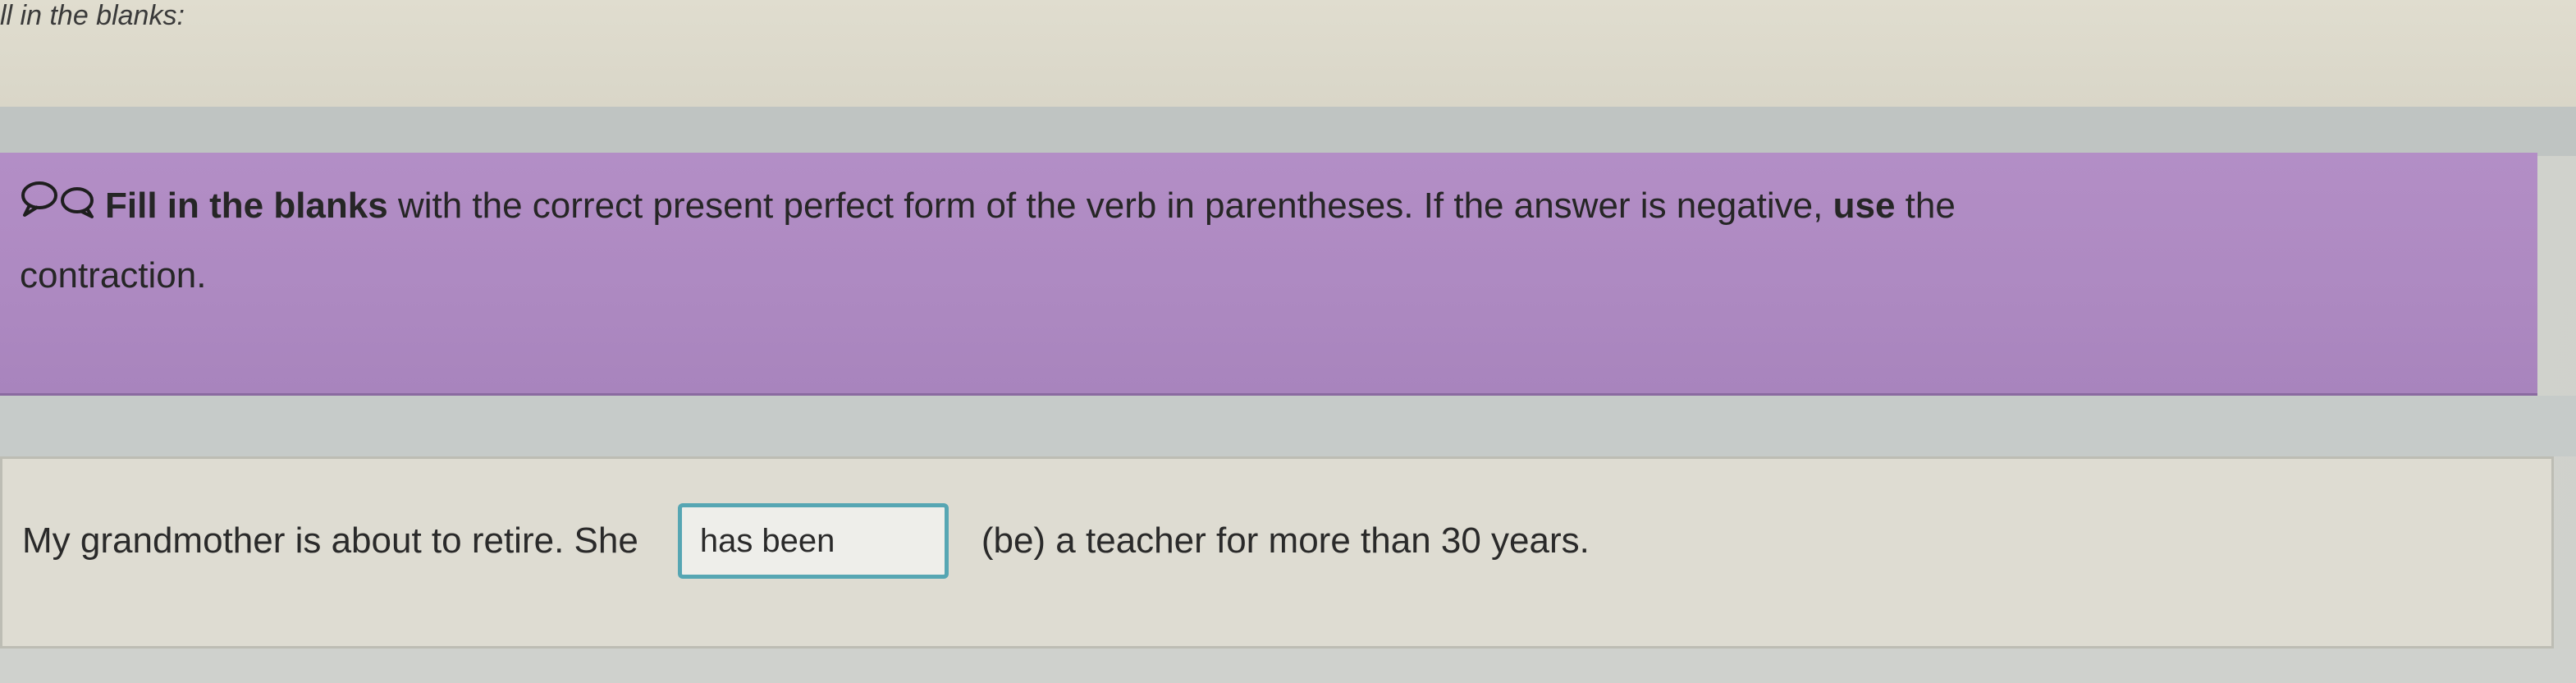 The width and height of the screenshot is (2576, 683). What do you see at coordinates (1288, 132) in the screenshot?
I see `separator` at bounding box center [1288, 132].